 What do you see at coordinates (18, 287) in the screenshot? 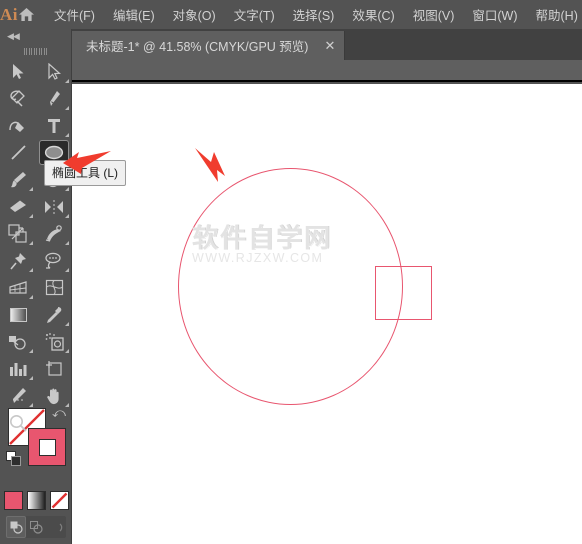
I see `tool-perspective-grid` at bounding box center [18, 287].